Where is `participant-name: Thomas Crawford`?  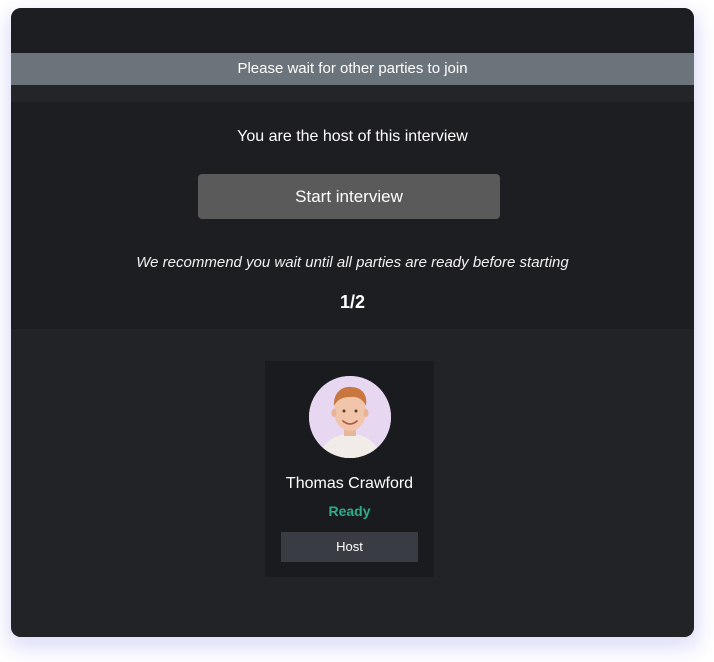 participant-name: Thomas Crawford is located at coordinates (349, 483).